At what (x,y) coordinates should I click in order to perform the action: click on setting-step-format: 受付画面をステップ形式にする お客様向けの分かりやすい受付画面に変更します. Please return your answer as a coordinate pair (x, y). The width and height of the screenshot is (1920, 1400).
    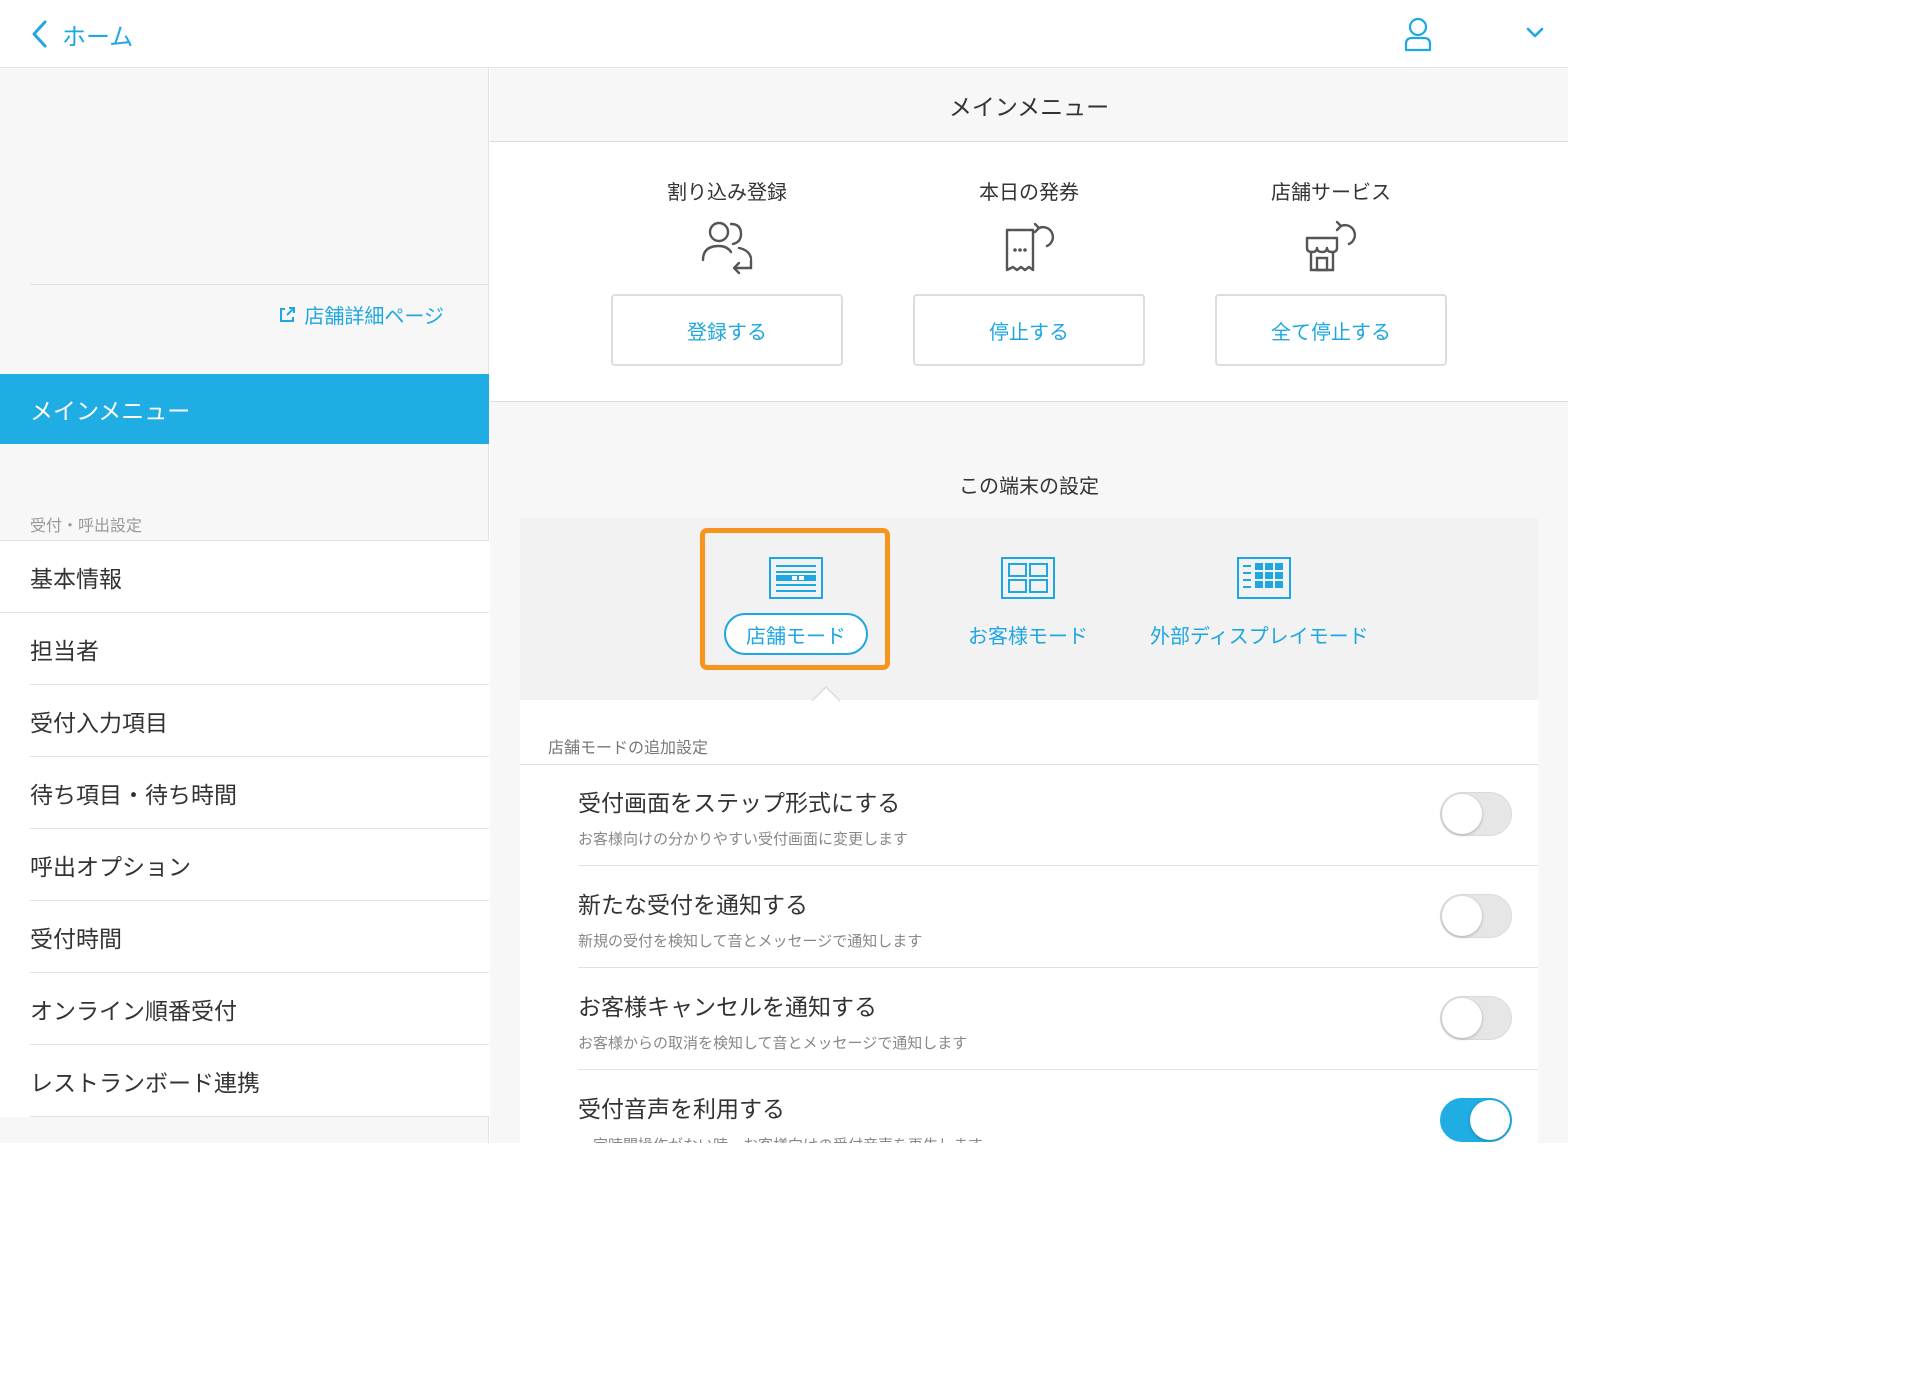
    Looking at the image, I should click on (1058, 815).